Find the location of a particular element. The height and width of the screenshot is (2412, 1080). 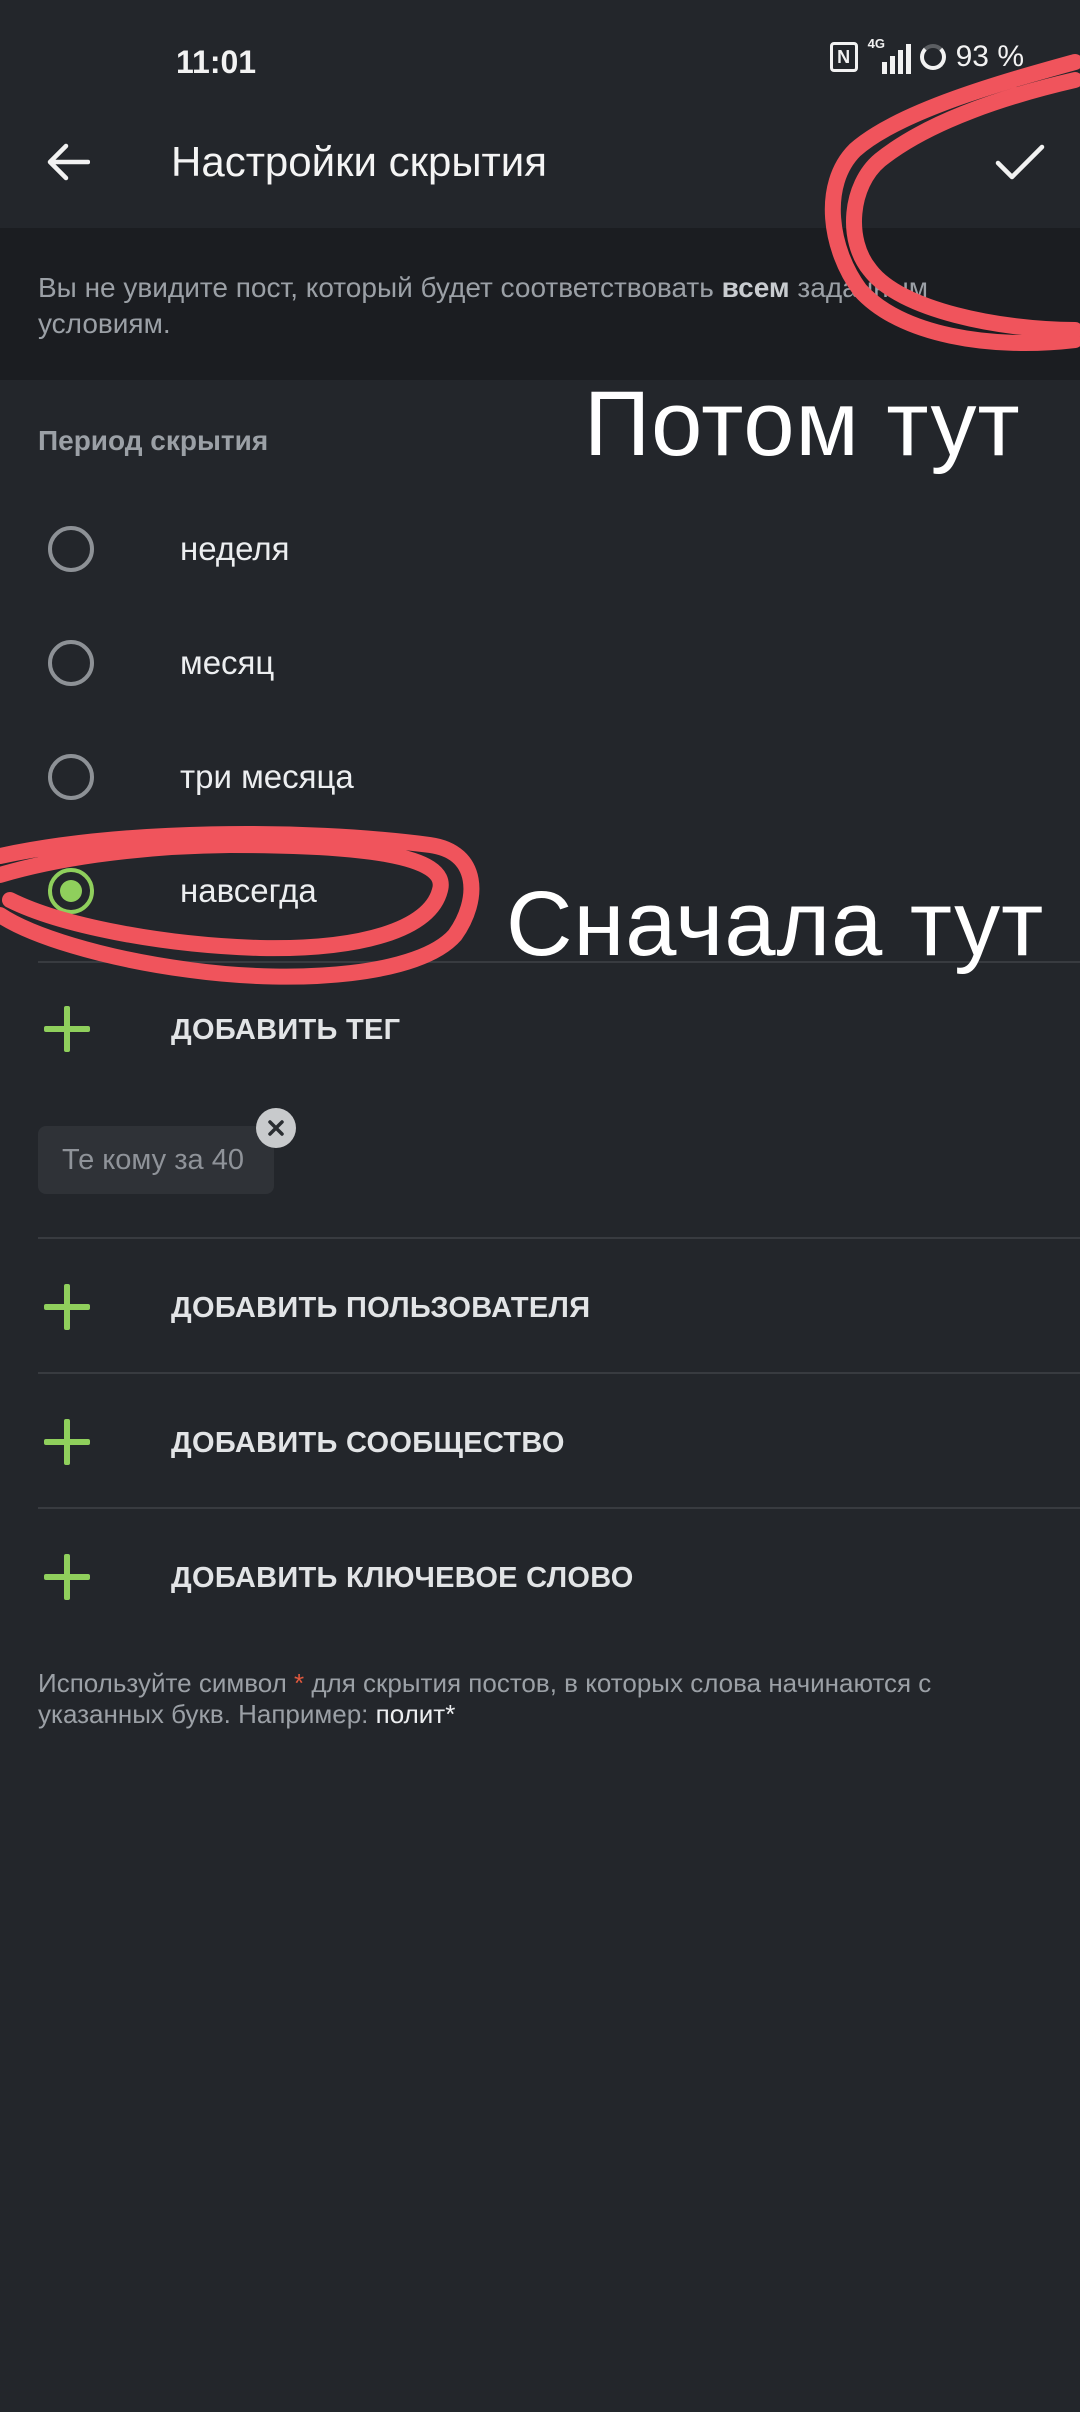

tag-remove-button is located at coordinates (276, 1128).